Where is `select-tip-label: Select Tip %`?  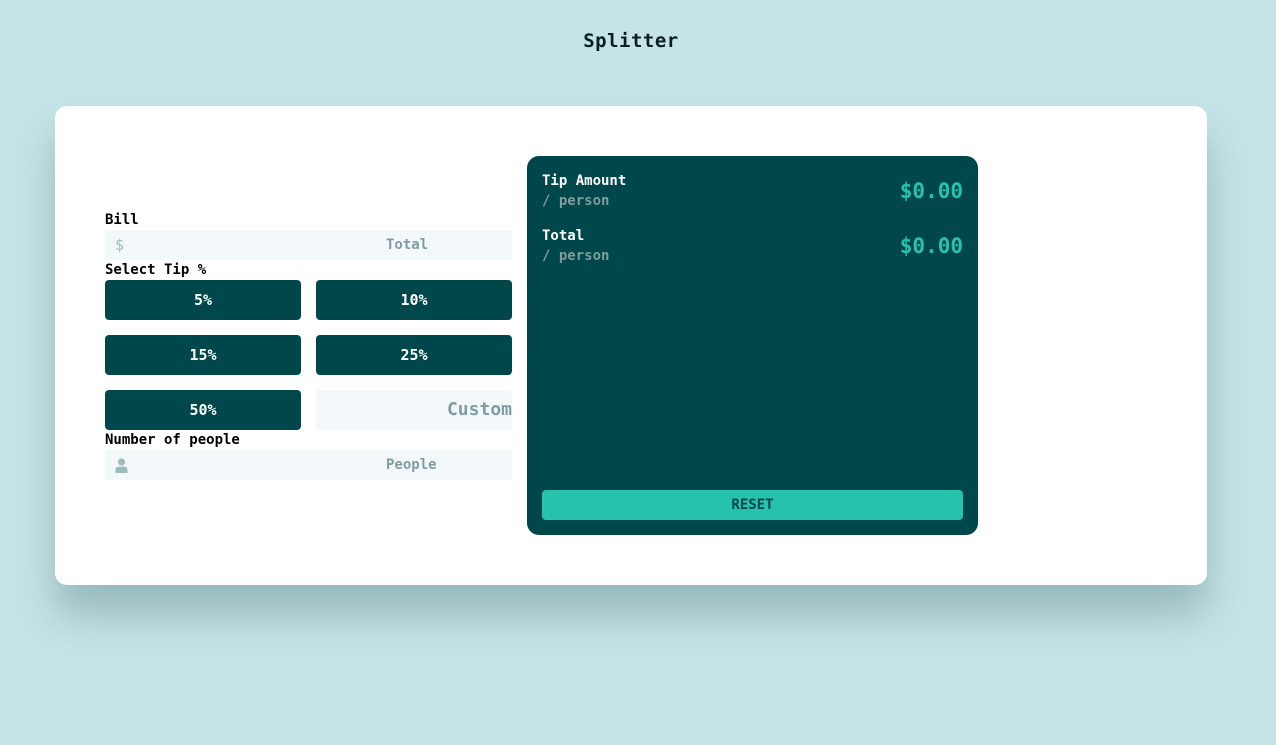
select-tip-label: Select Tip % is located at coordinates (156, 270).